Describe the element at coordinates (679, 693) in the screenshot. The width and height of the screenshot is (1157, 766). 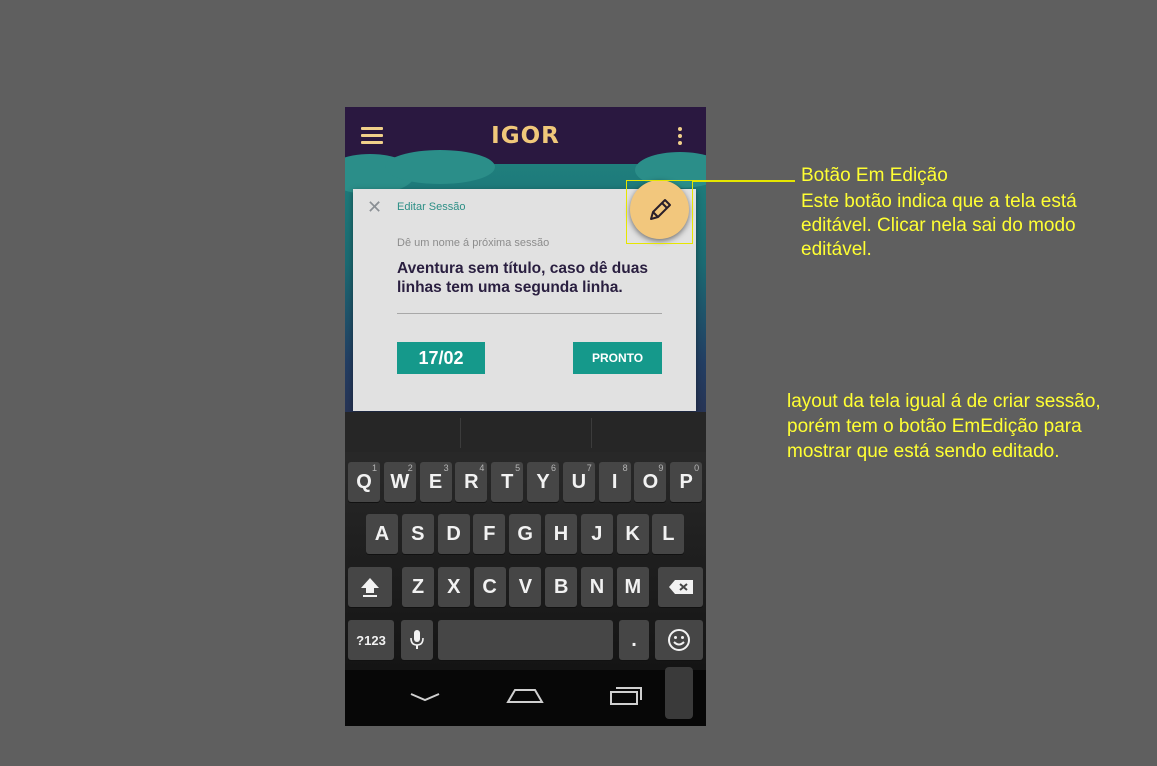
I see `watermark-logo` at that location.